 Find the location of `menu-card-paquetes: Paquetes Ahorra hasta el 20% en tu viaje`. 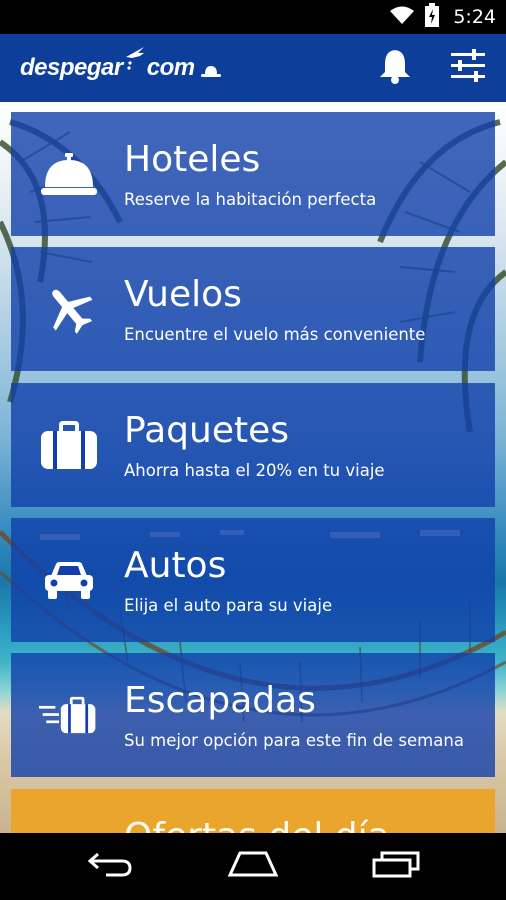

menu-card-paquetes: Paquetes Ahorra hasta el 20% en tu viaje is located at coordinates (253, 445).